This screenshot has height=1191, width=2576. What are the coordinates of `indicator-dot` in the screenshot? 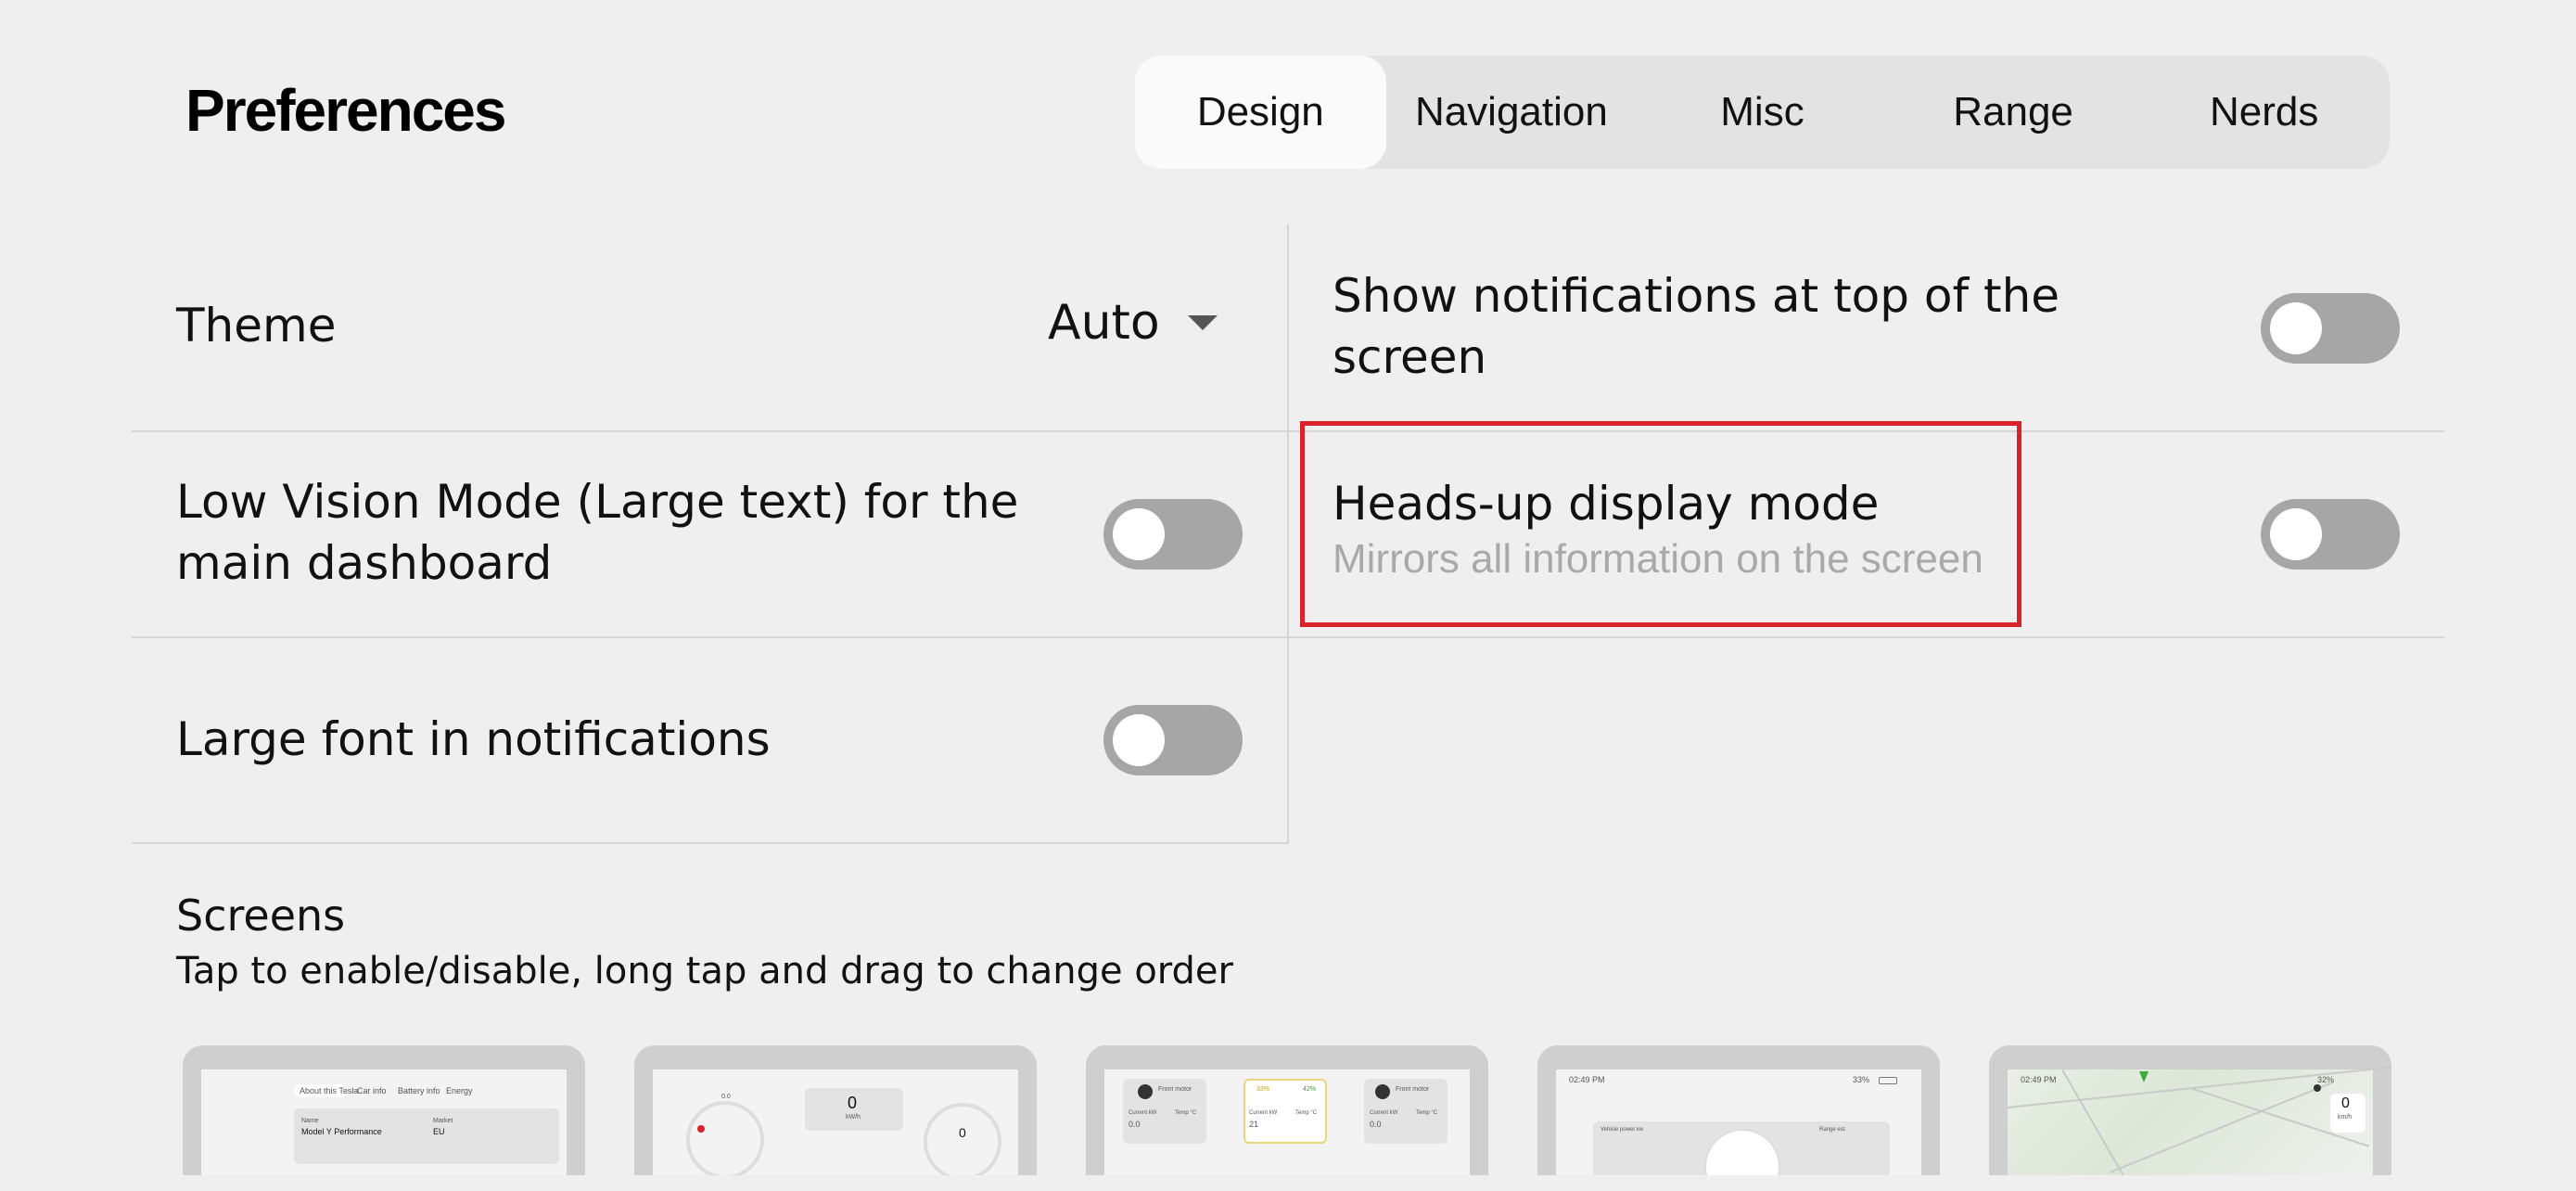 It's located at (701, 1129).